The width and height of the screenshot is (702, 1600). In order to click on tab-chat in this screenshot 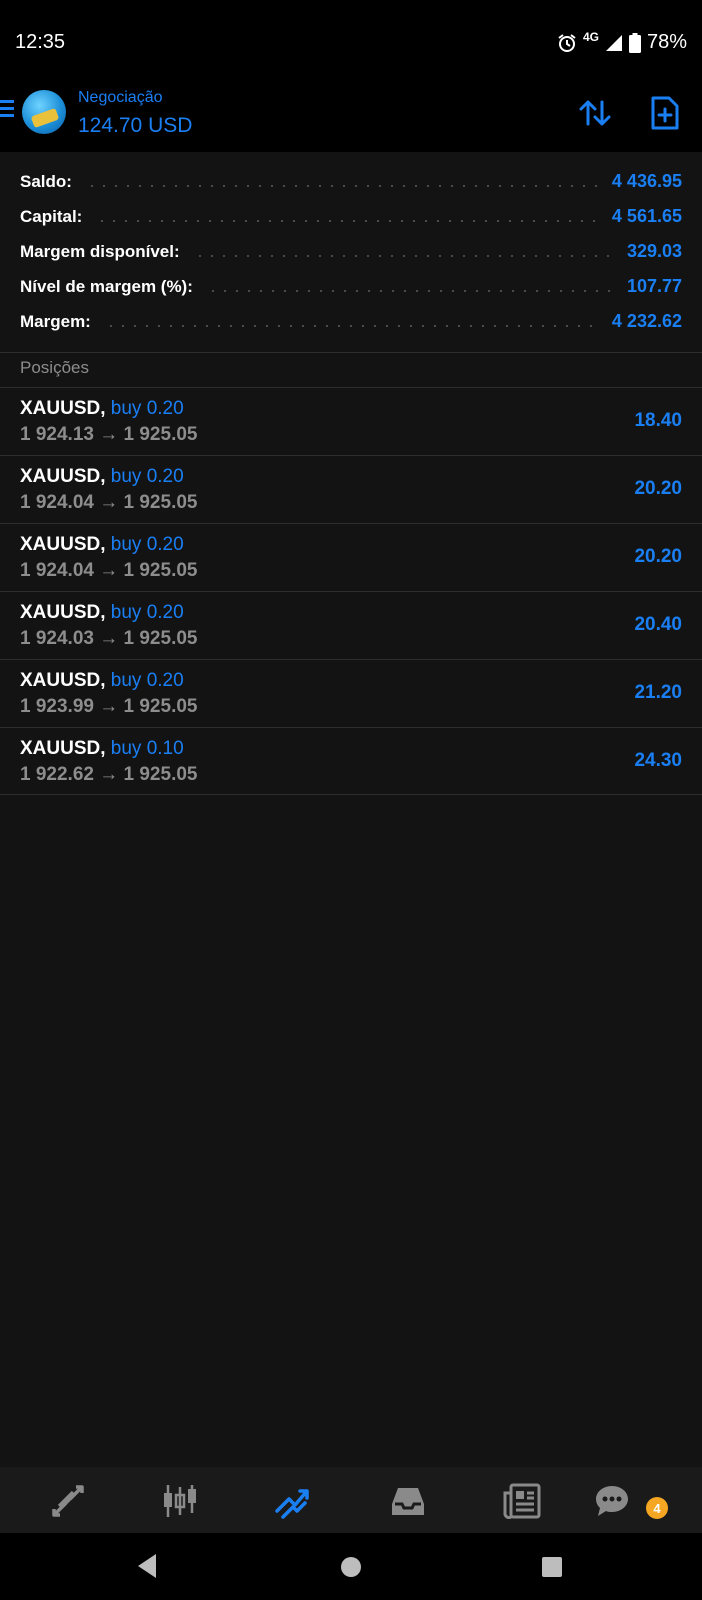, I will do `click(612, 1501)`.